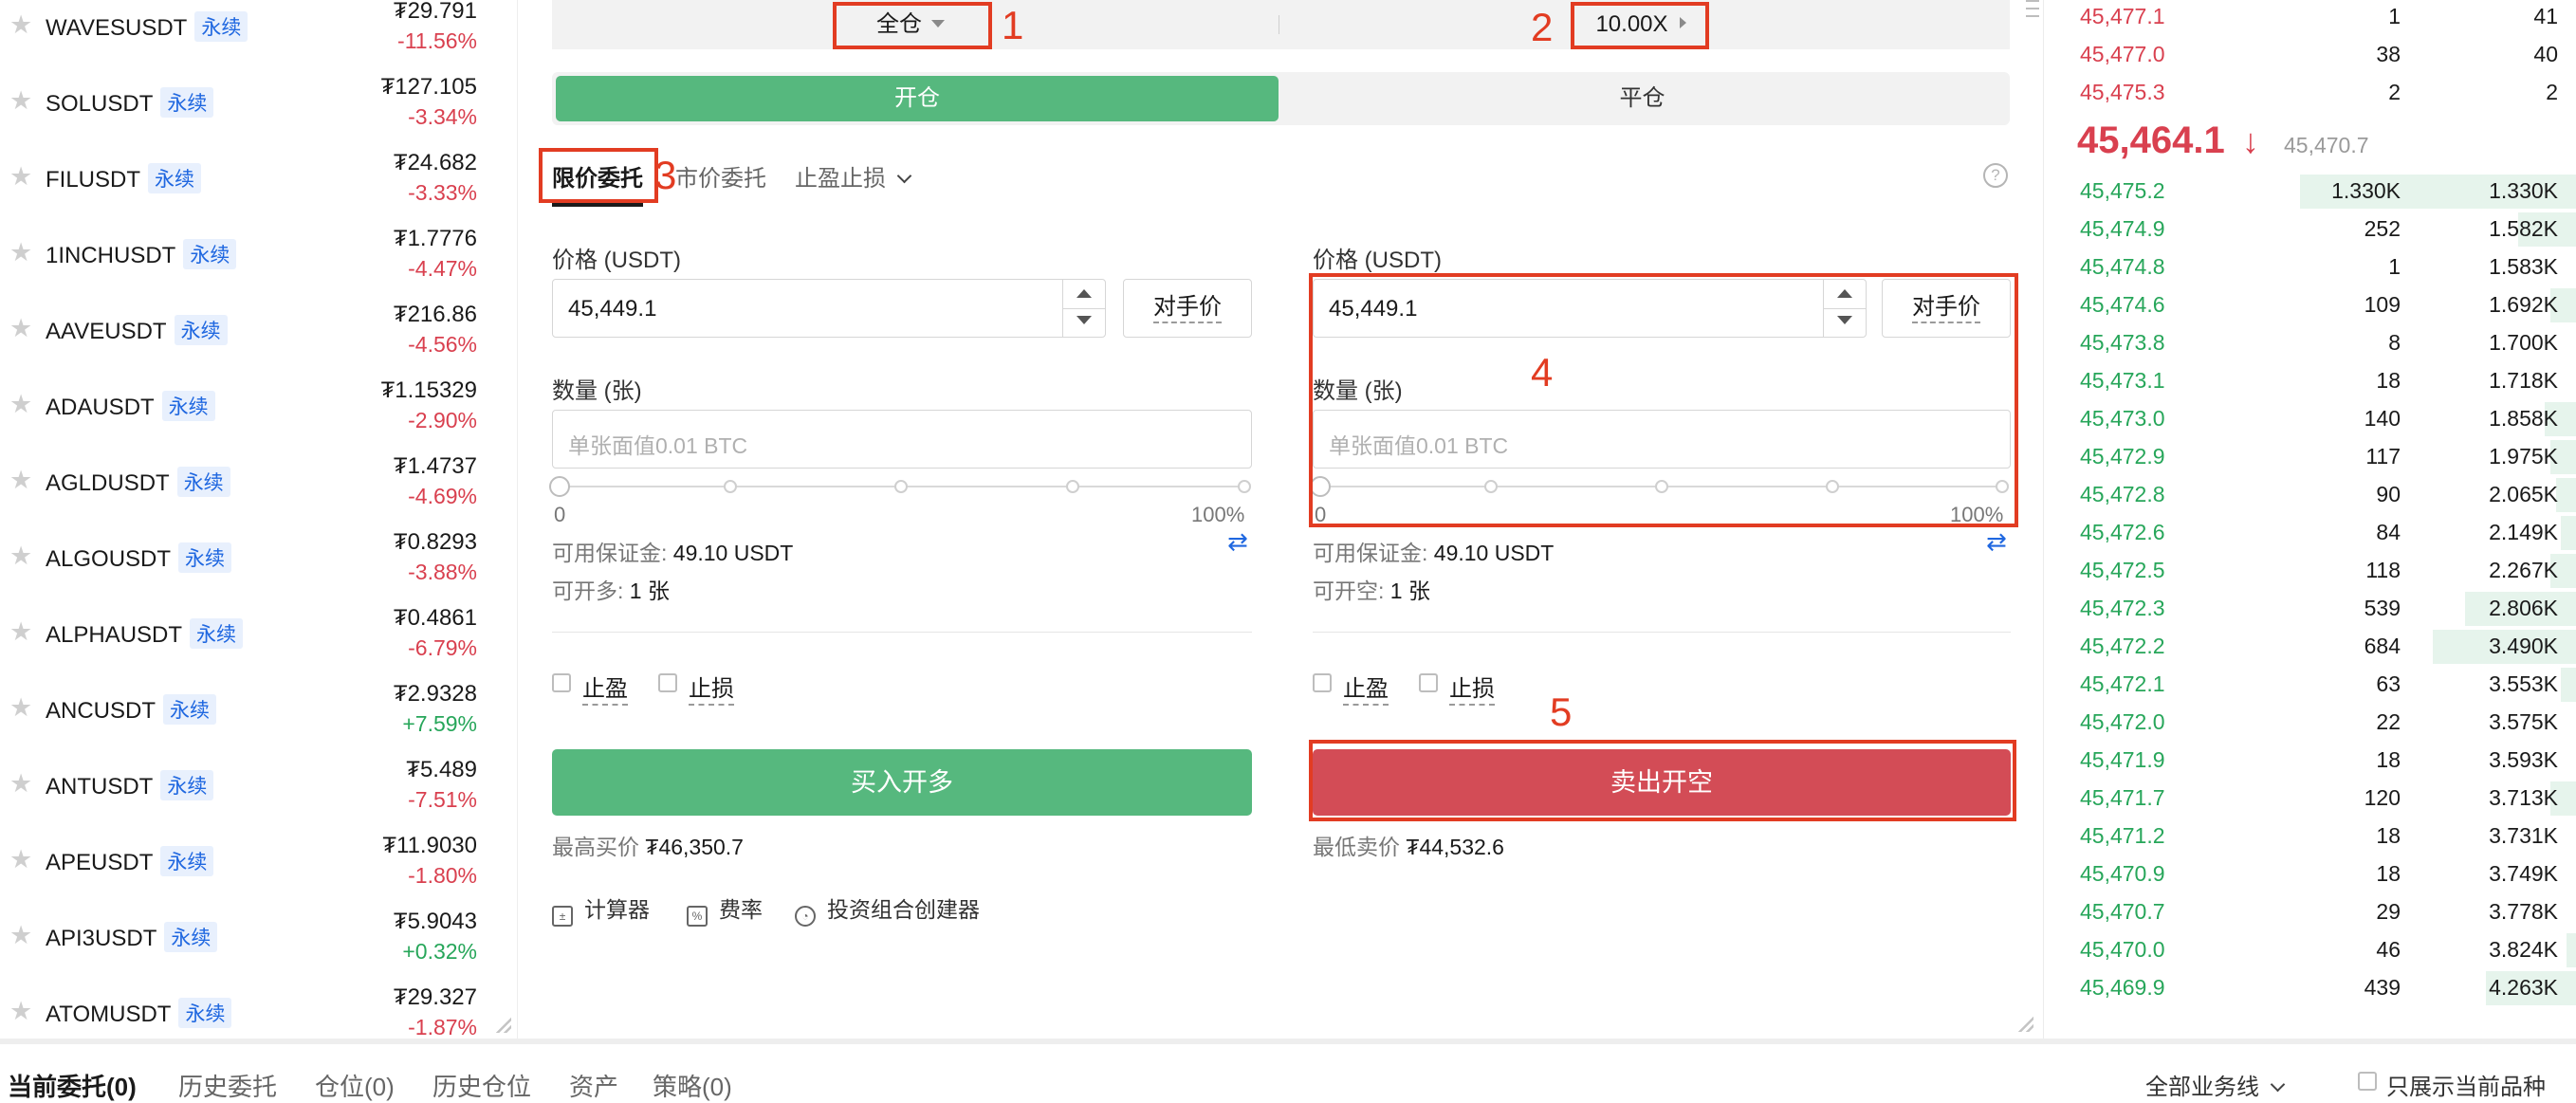 The image size is (2576, 1103). I want to click on help-icon: ?, so click(1996, 175).